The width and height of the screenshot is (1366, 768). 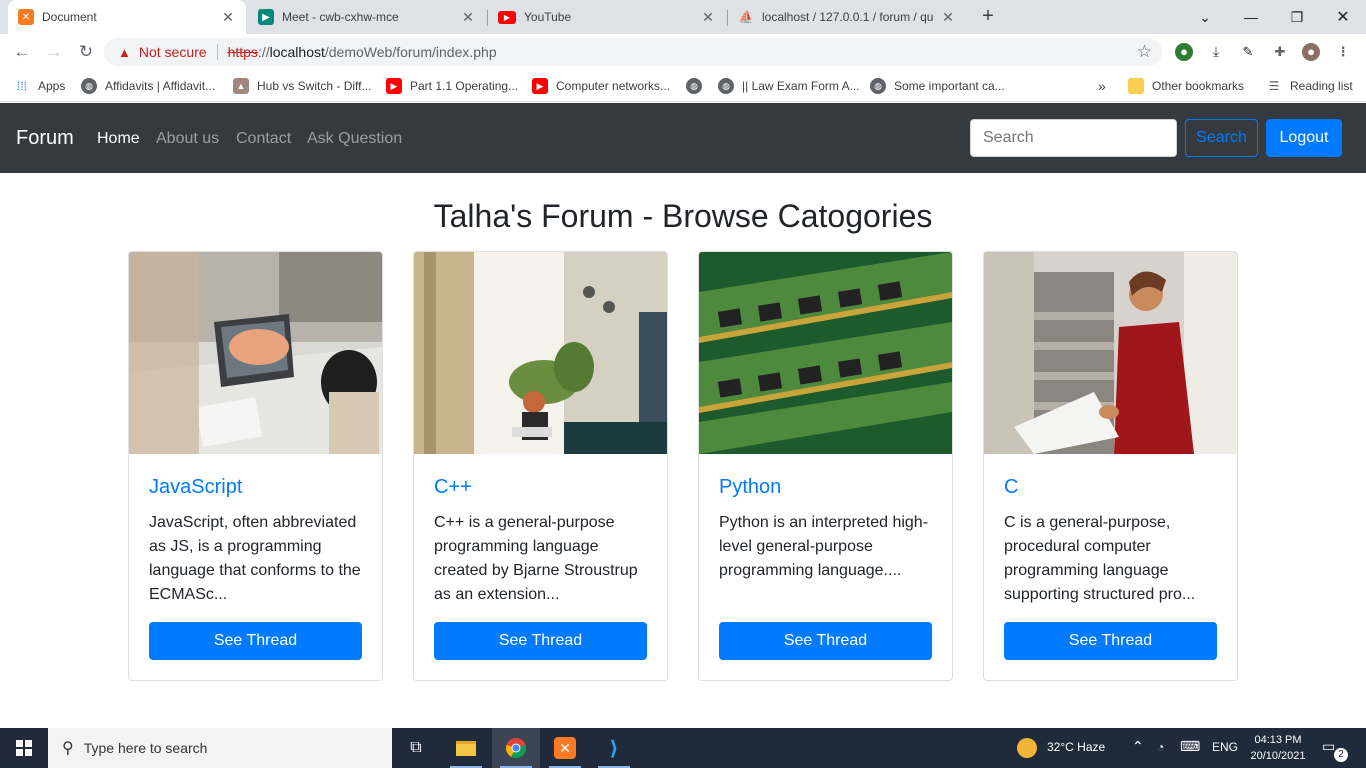 What do you see at coordinates (1343, 17) in the screenshot?
I see `close-window-button: ✕` at bounding box center [1343, 17].